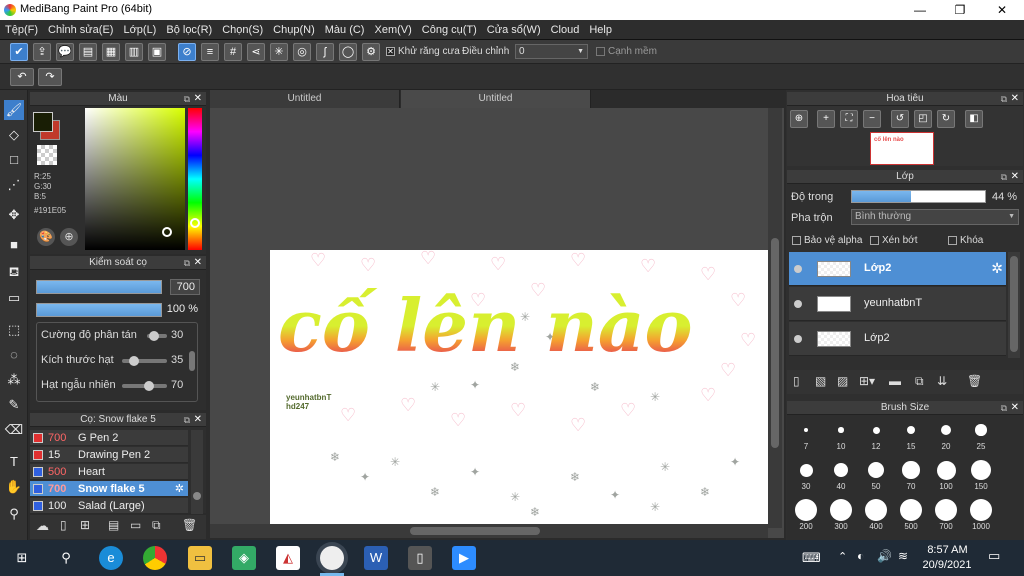  I want to click on menu-edit: Chỉnh sửa(E), so click(80, 30).